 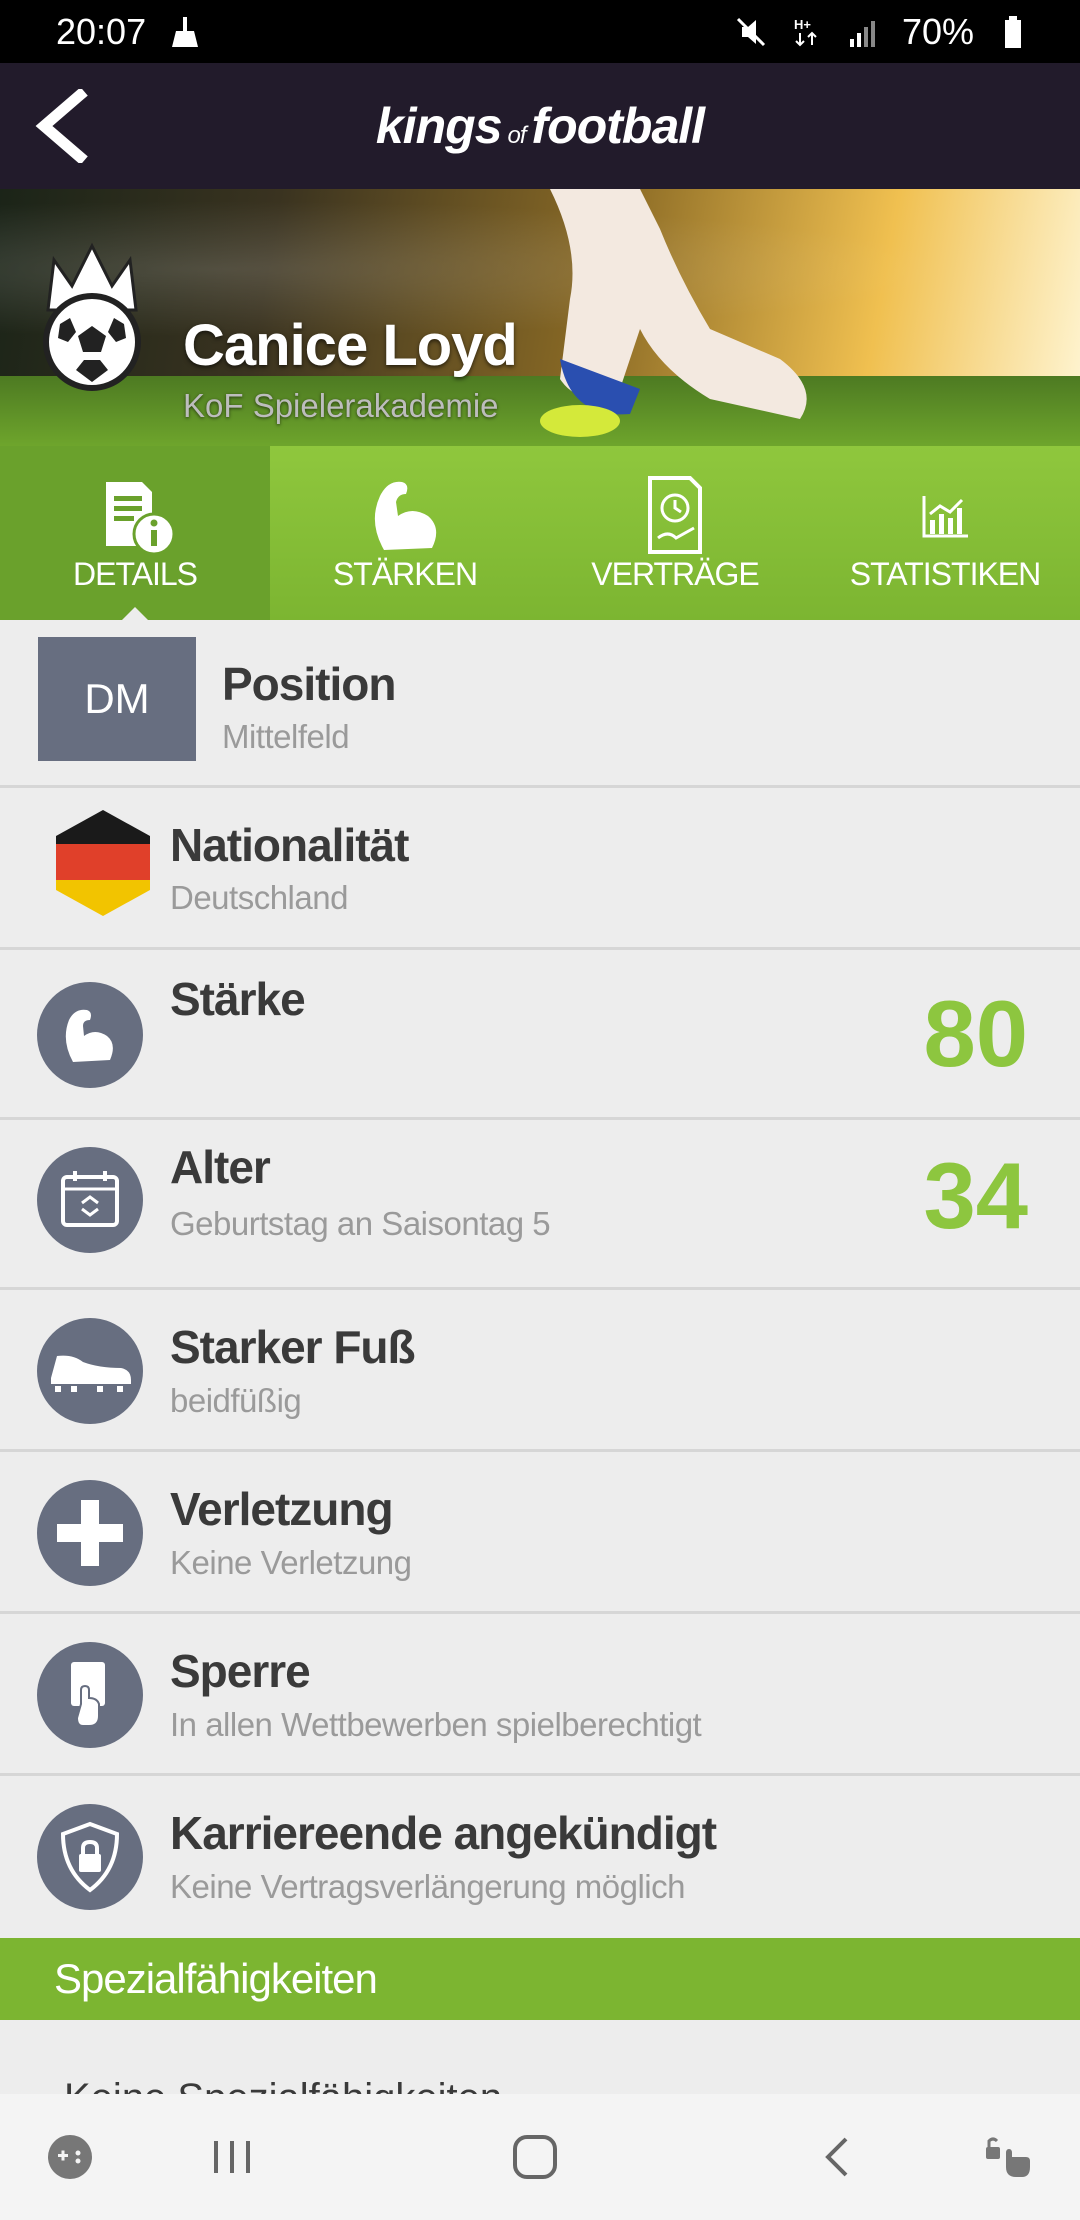 I want to click on tab-details: DETAILS, so click(x=135, y=533).